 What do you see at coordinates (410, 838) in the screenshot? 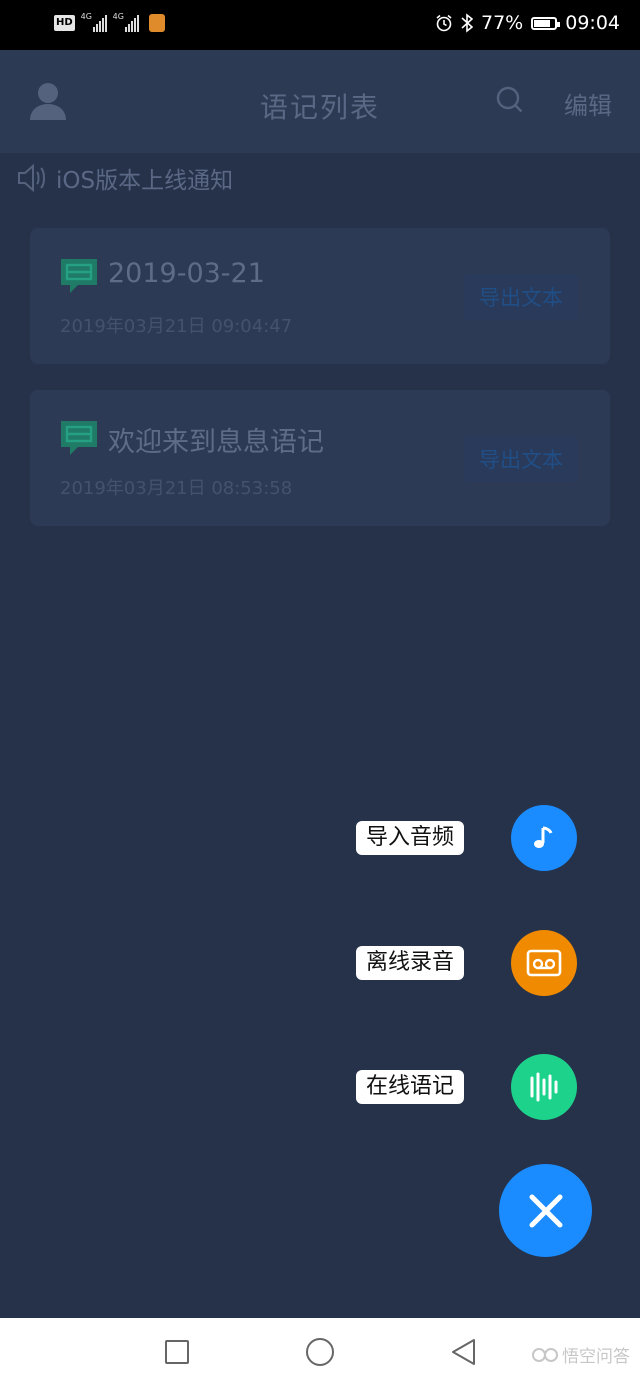
I see `import-audio-label: 导入音频` at bounding box center [410, 838].